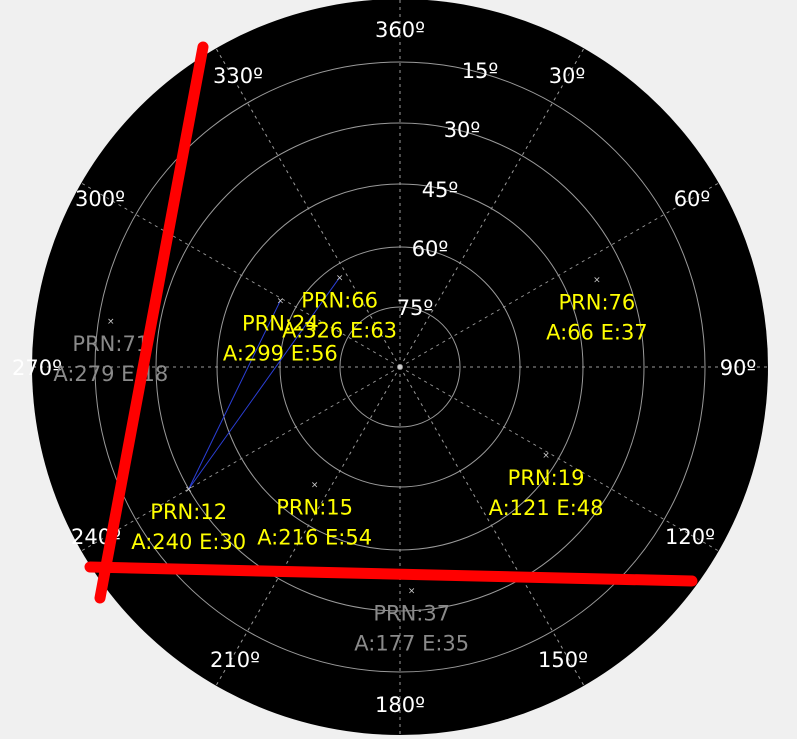 This screenshot has width=797, height=739. Describe the element at coordinates (411, 643) in the screenshot. I see `satellite-info-label: A:177 E:35` at that location.